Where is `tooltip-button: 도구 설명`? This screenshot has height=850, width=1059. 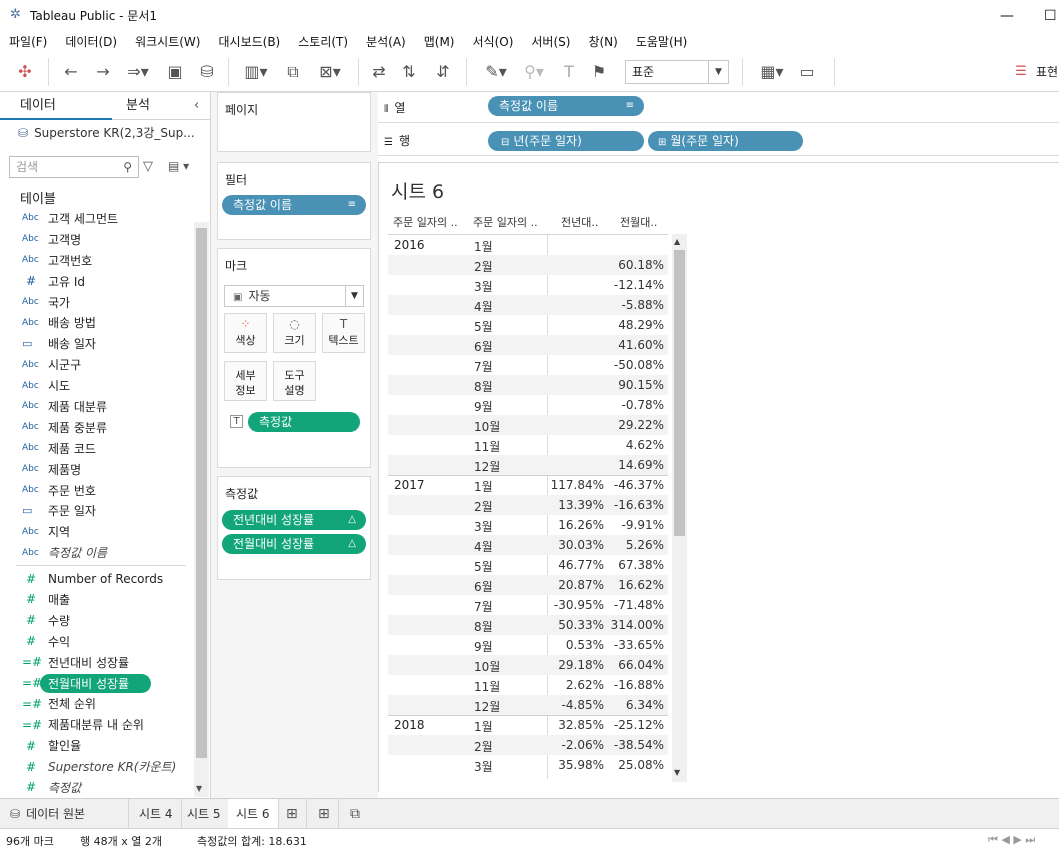 tooltip-button: 도구 설명 is located at coordinates (294, 381).